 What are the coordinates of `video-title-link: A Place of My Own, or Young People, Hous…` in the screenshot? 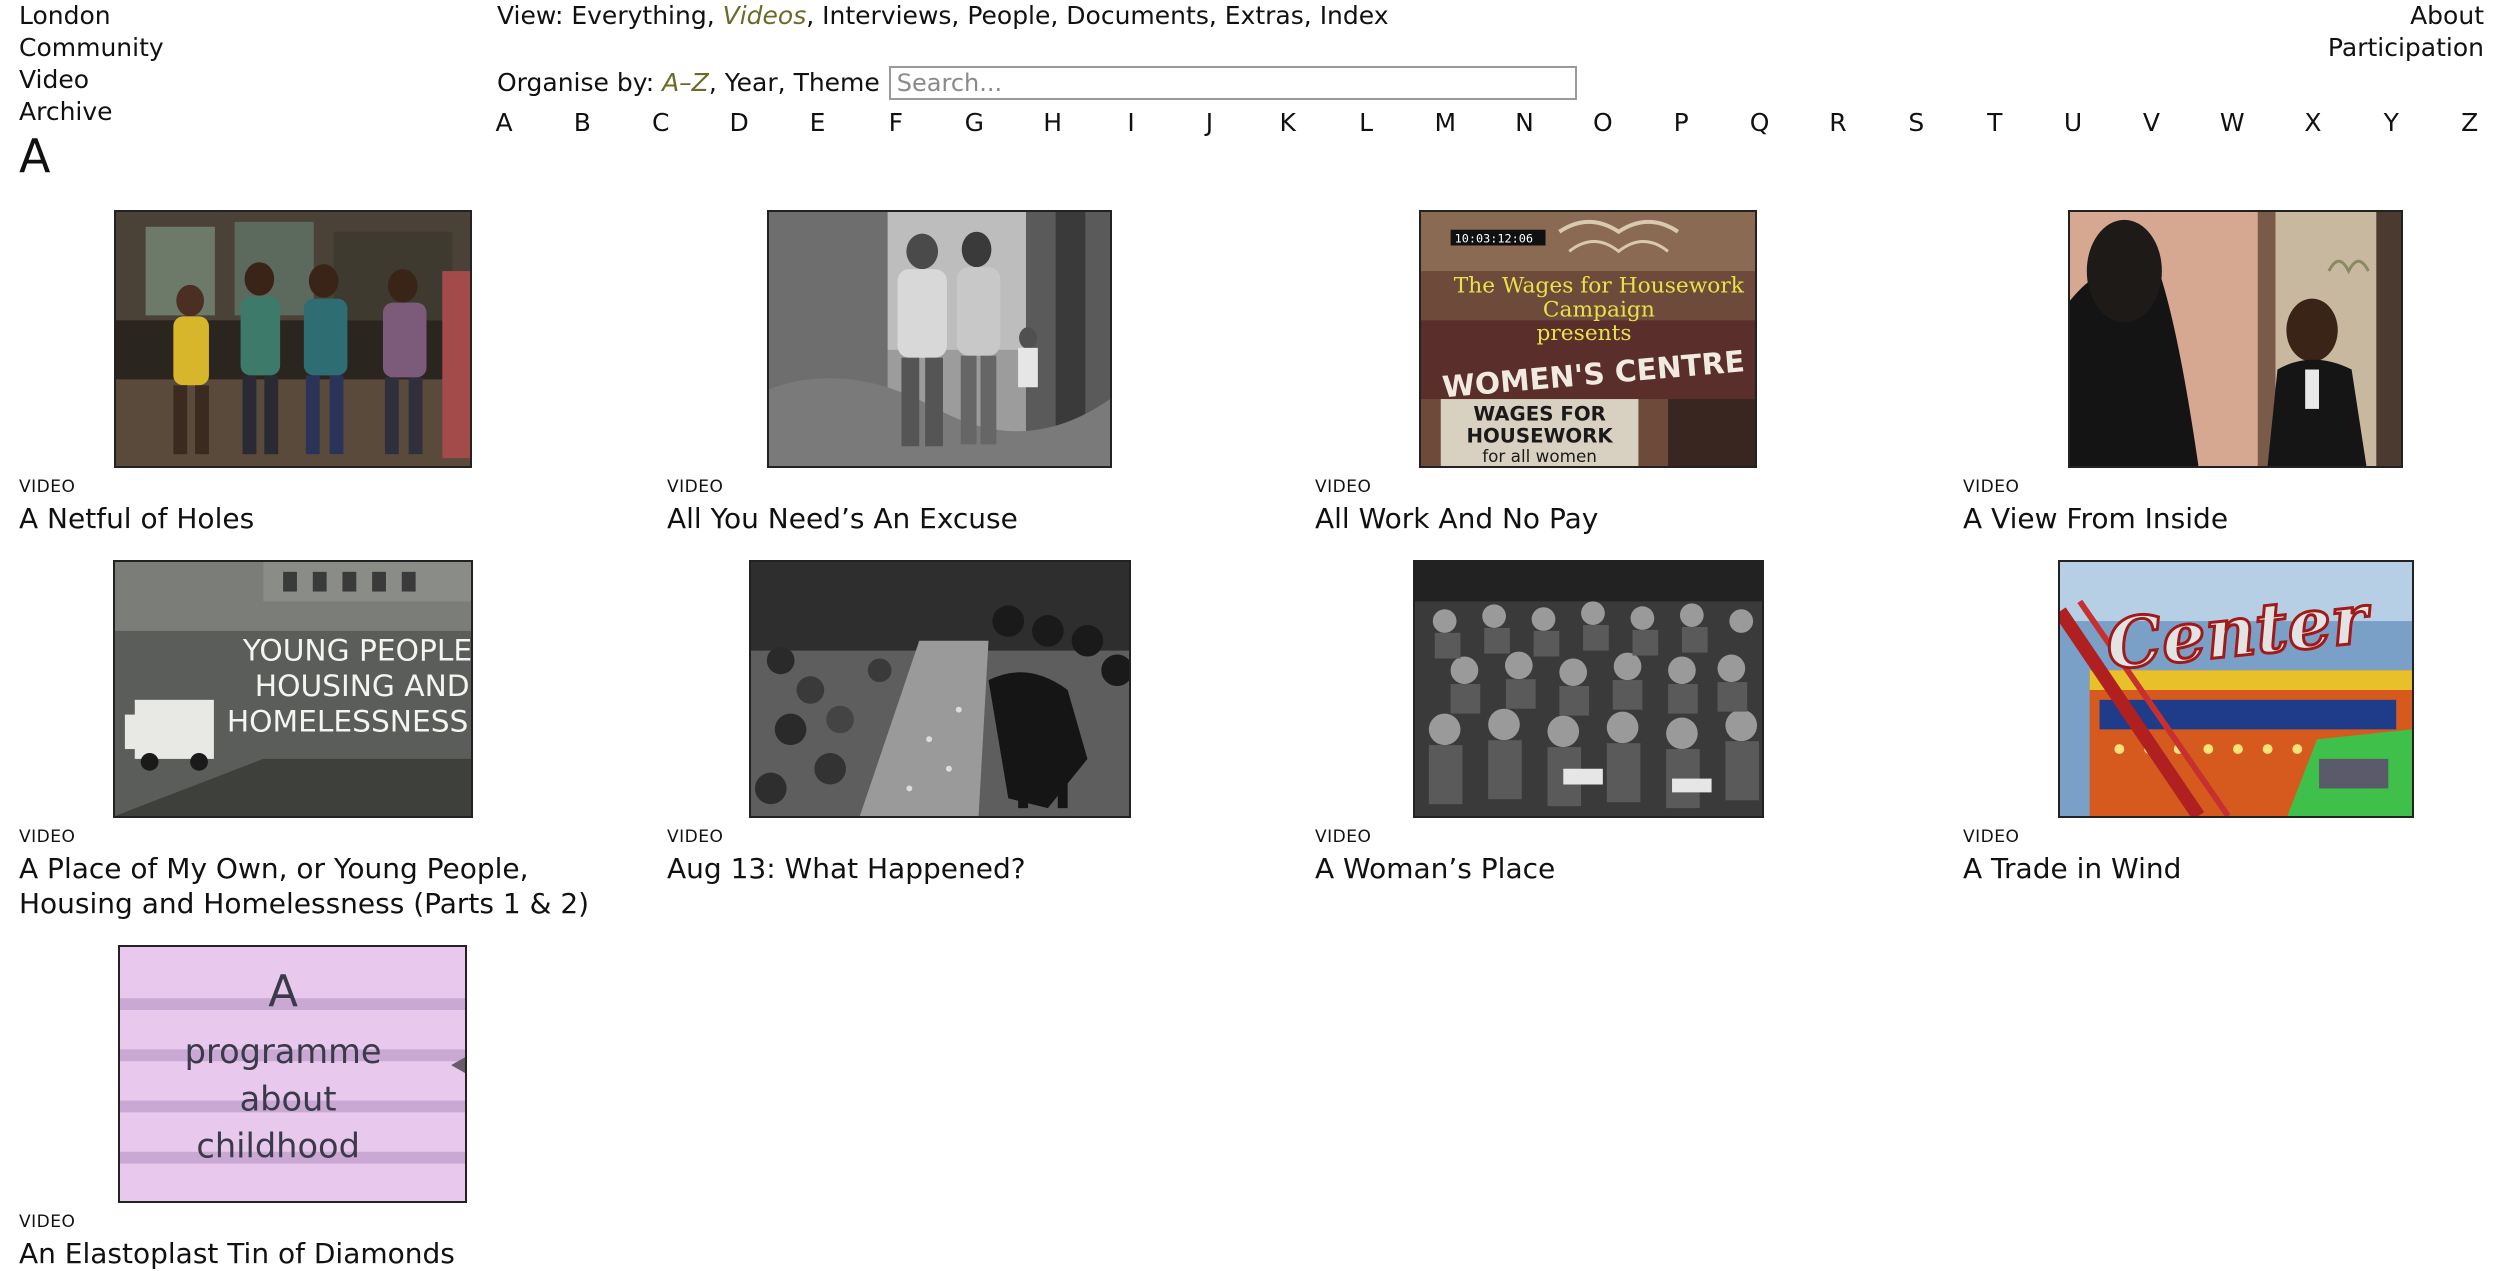 It's located at (319, 886).